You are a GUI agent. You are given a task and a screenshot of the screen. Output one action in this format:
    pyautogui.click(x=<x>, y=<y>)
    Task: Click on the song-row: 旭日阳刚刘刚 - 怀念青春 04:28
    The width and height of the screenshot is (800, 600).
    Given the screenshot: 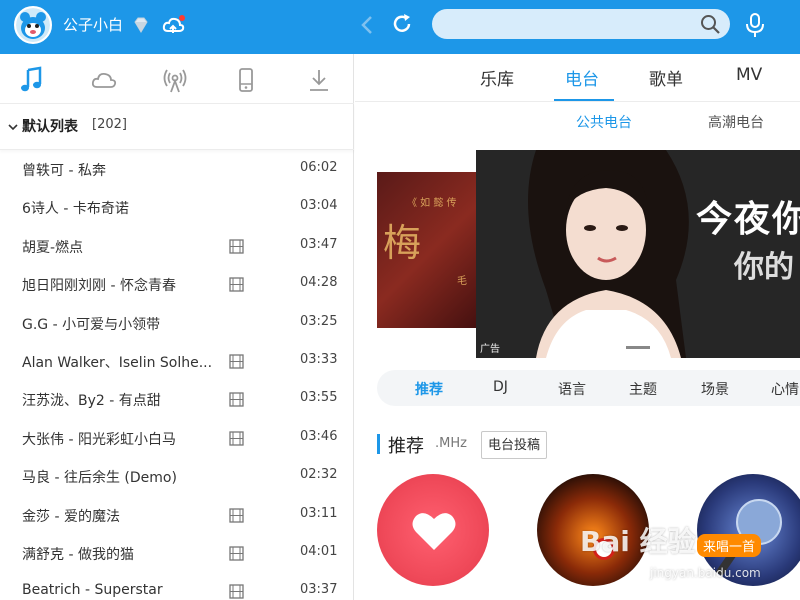 What is the action you would take?
    pyautogui.click(x=177, y=284)
    